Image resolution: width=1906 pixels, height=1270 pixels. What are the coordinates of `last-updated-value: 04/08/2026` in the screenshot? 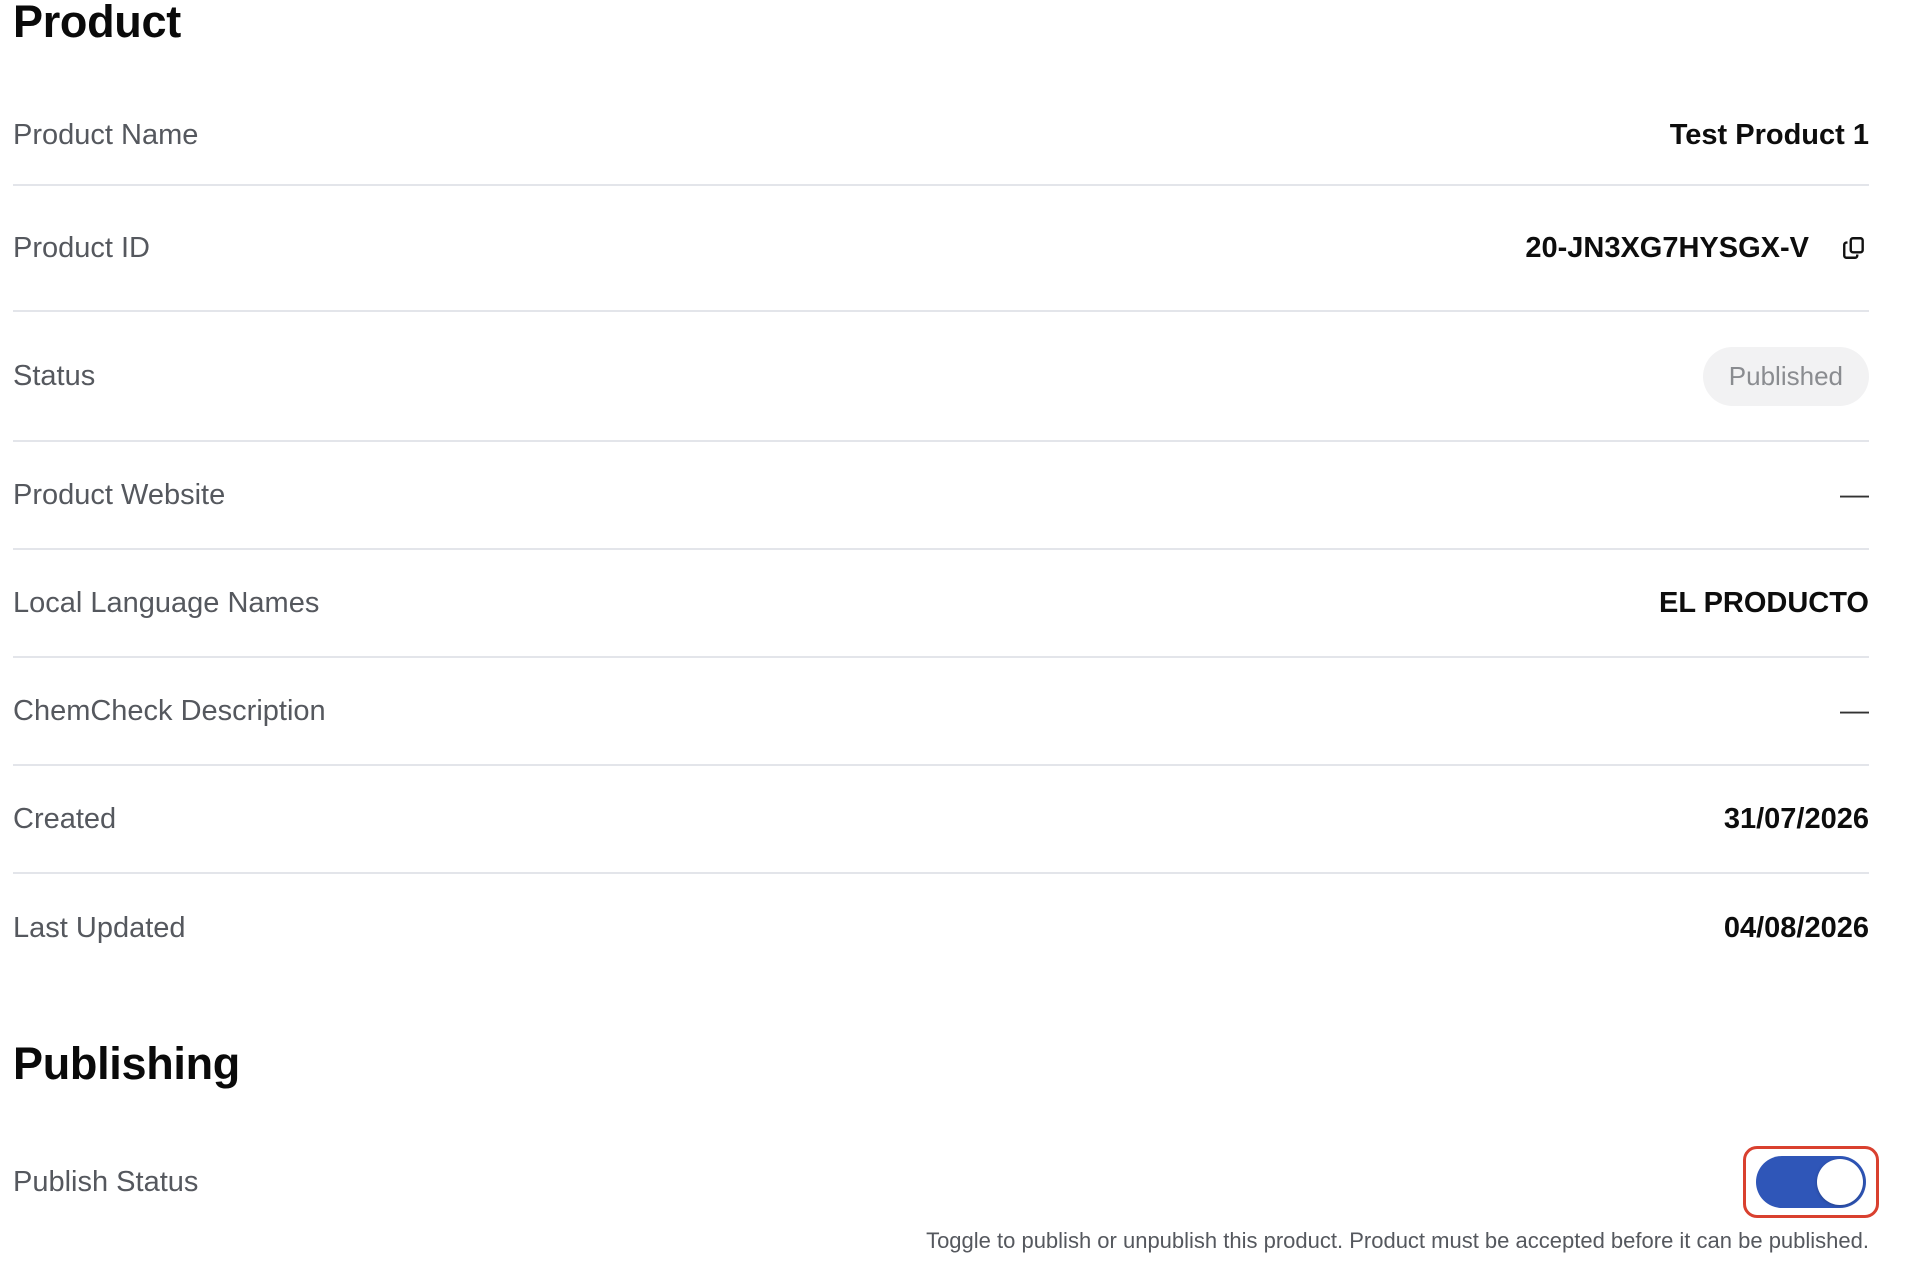 It's located at (1796, 927).